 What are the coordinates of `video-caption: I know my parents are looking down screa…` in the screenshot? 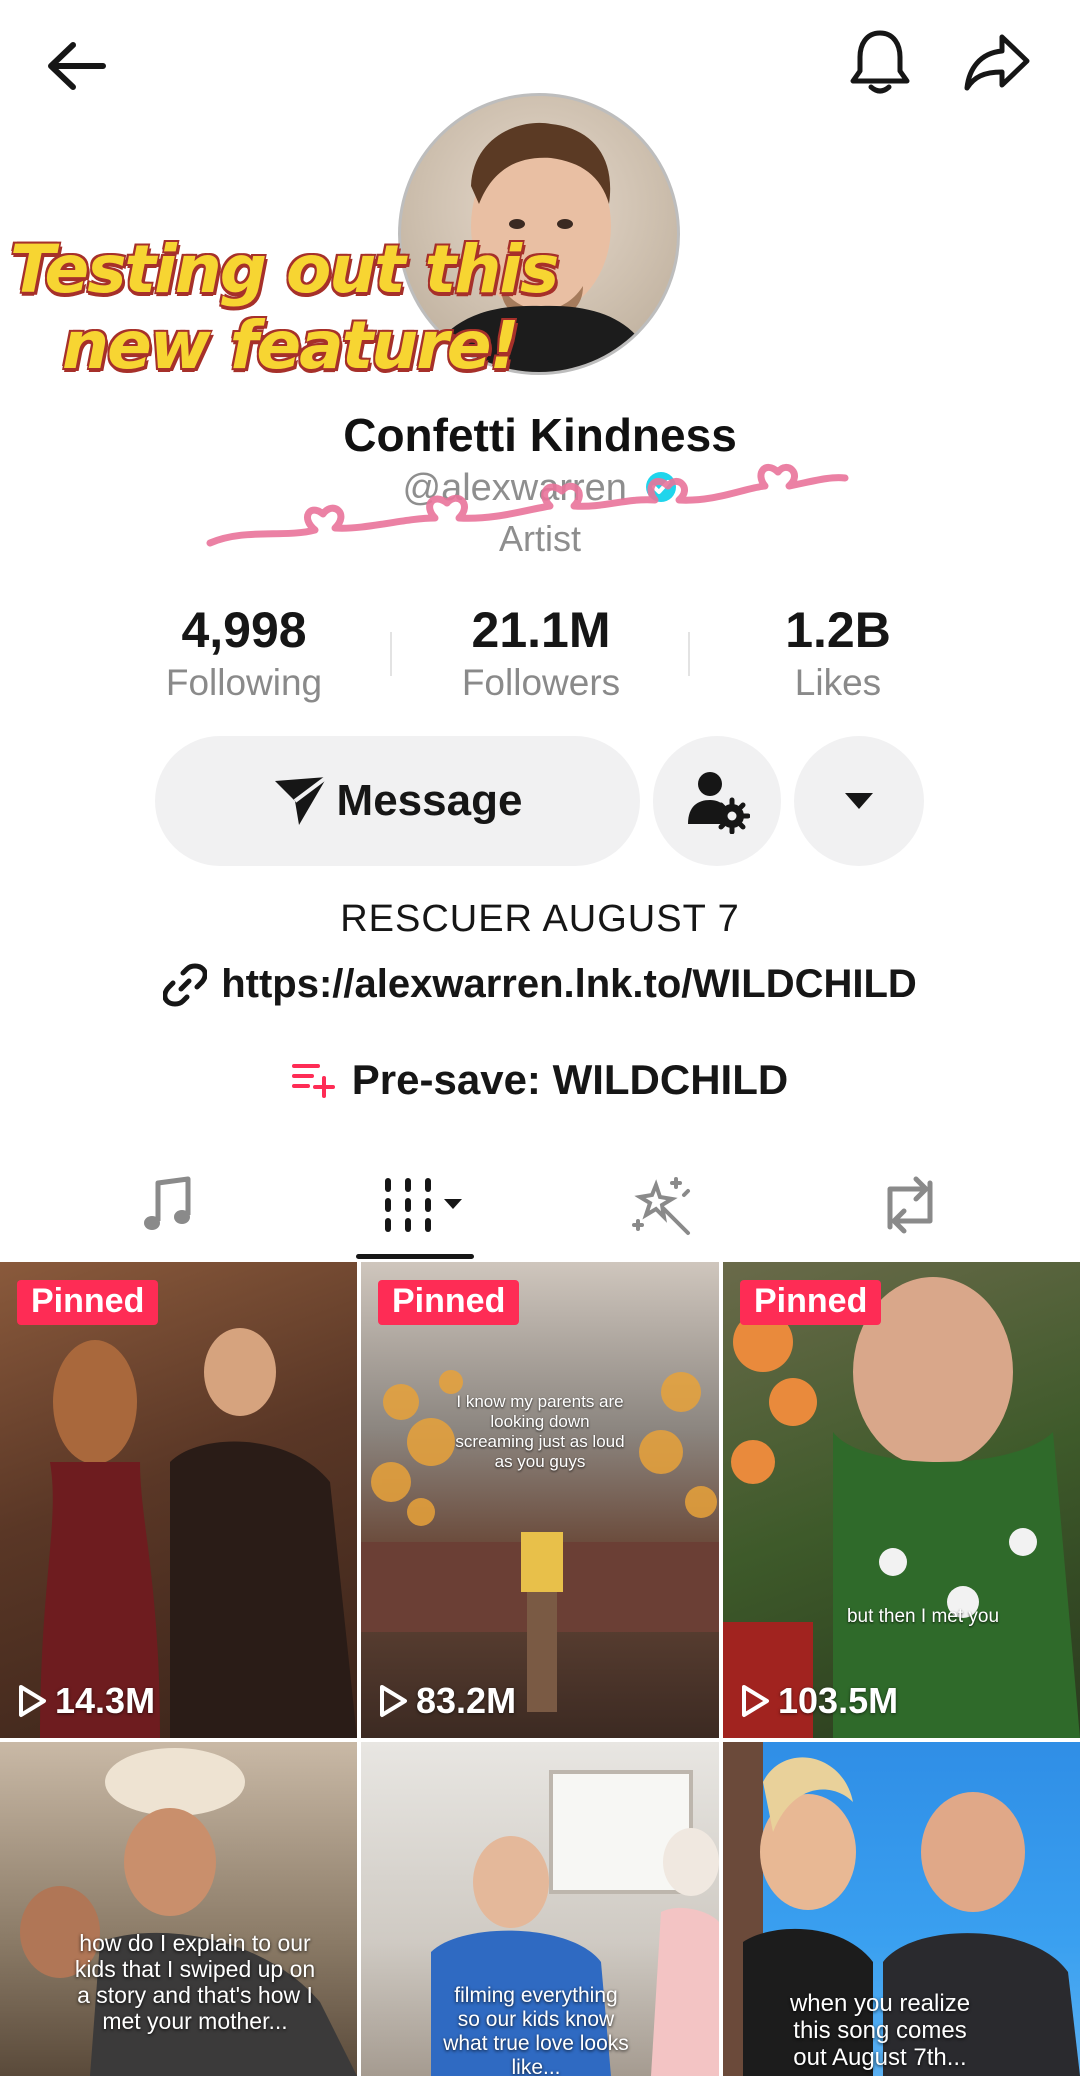 It's located at (540, 1431).